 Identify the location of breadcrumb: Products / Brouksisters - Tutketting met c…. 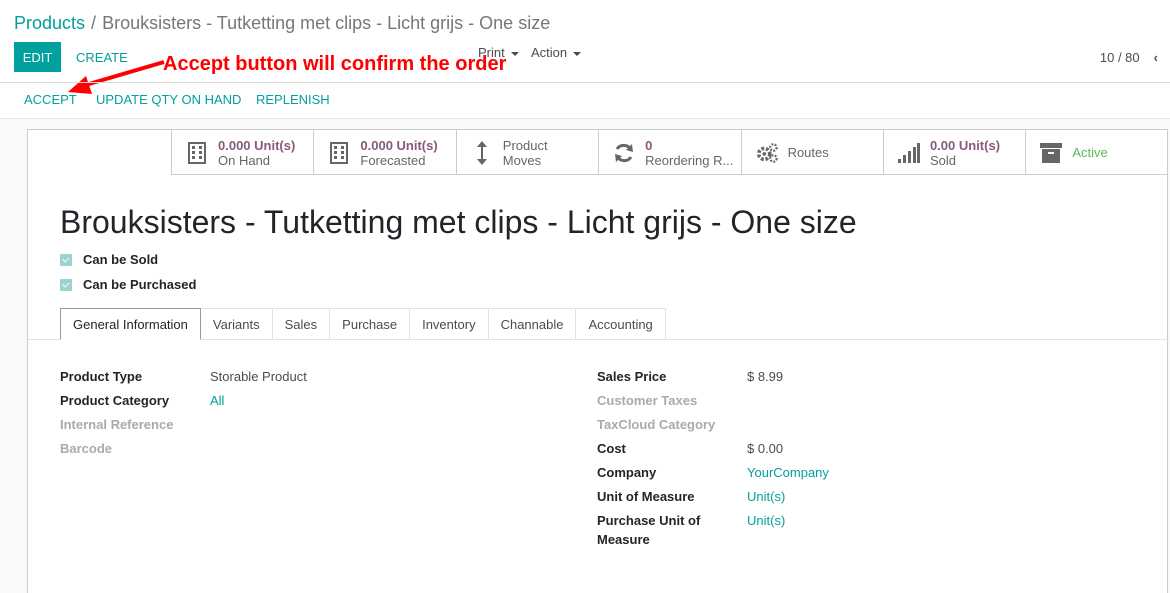
(282, 23).